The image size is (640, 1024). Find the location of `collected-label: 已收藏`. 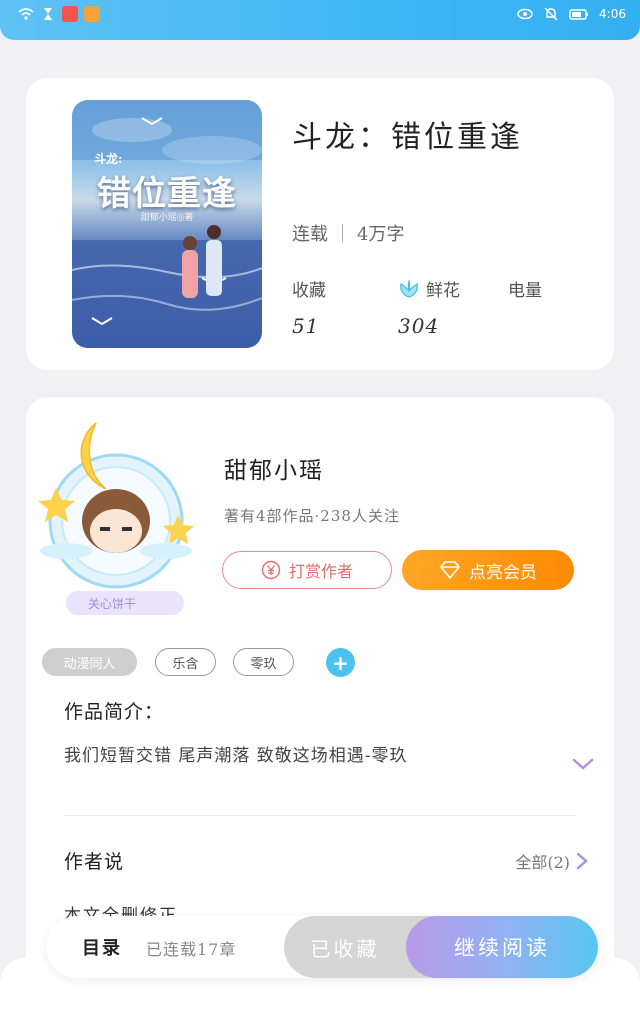

collected-label: 已收藏 is located at coordinates (345, 948).